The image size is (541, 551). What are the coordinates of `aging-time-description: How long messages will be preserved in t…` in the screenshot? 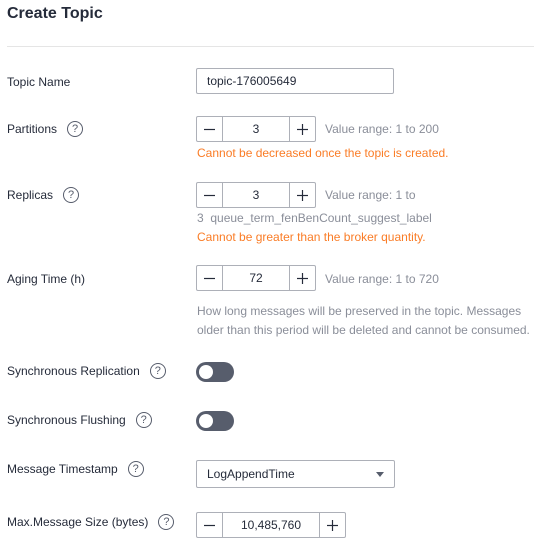 It's located at (363, 320).